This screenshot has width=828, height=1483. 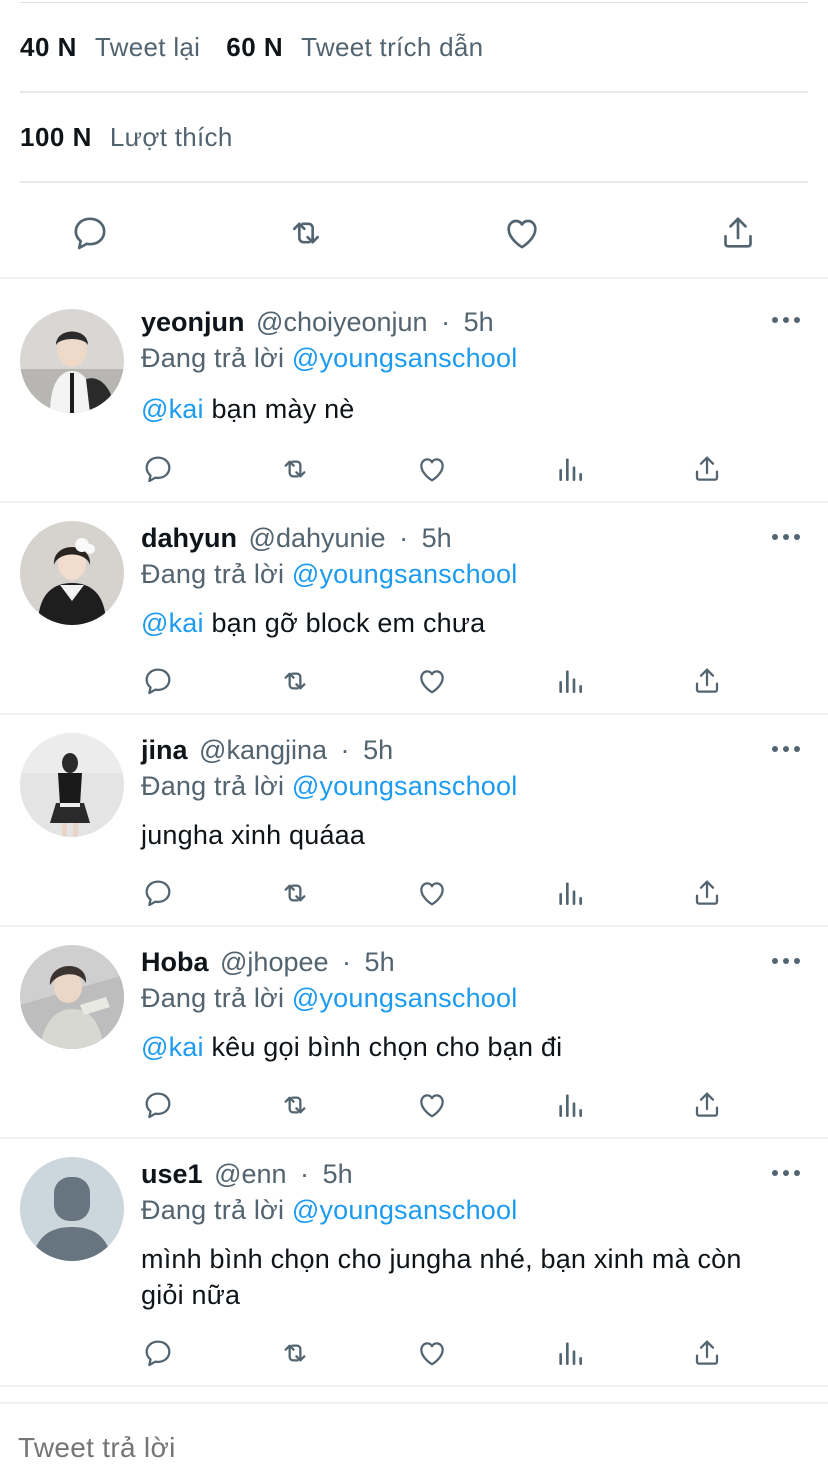 What do you see at coordinates (392, 46) in the screenshot?
I see `quotes-label: Tweet trích dẫn` at bounding box center [392, 46].